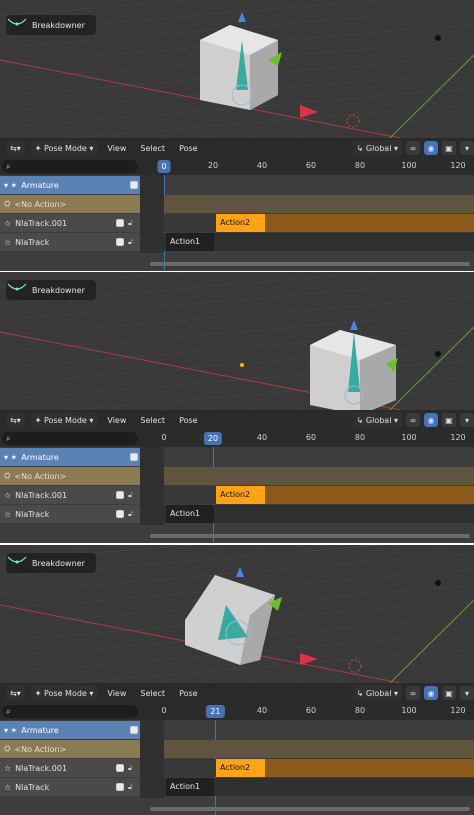  What do you see at coordinates (8, 223) in the screenshot?
I see `track-icon: ☆` at bounding box center [8, 223].